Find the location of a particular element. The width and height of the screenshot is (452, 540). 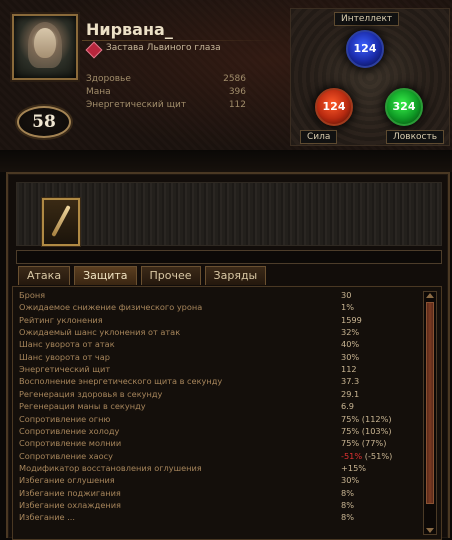

stat-row: Регенерация маны в секунду 6.9 is located at coordinates (217, 406).